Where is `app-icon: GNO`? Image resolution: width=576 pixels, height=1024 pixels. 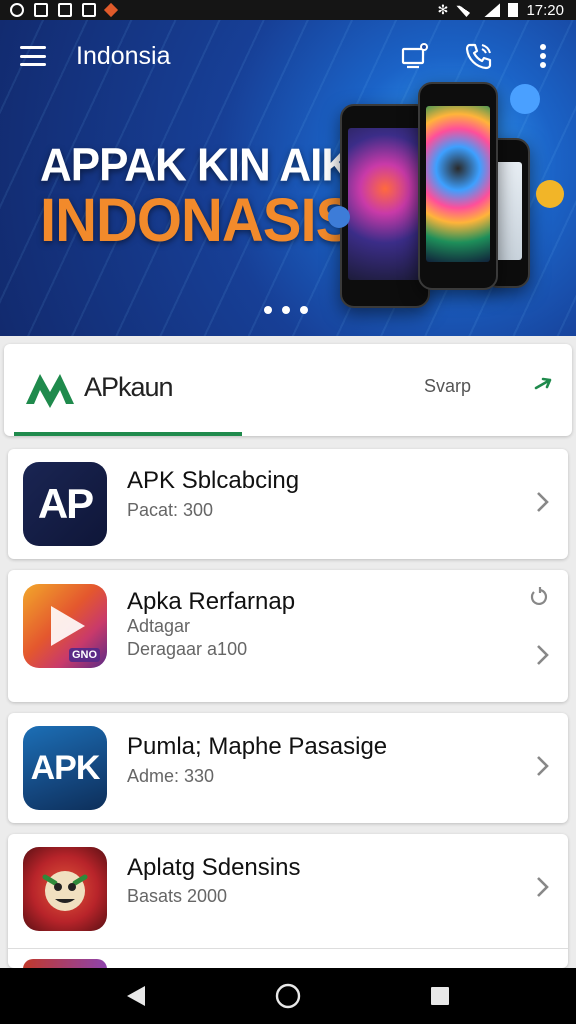 app-icon: GNO is located at coordinates (65, 626).